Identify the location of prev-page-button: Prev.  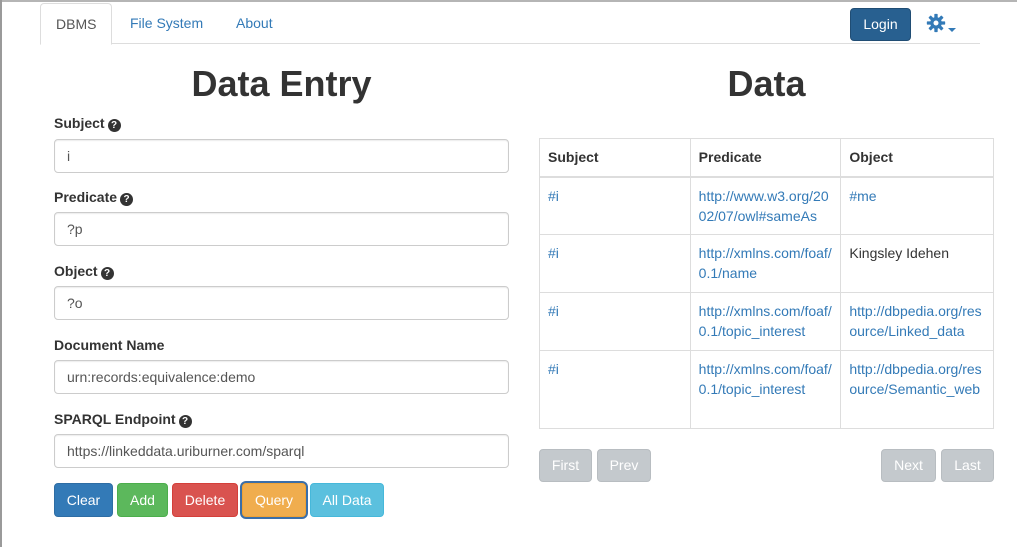
(624, 465).